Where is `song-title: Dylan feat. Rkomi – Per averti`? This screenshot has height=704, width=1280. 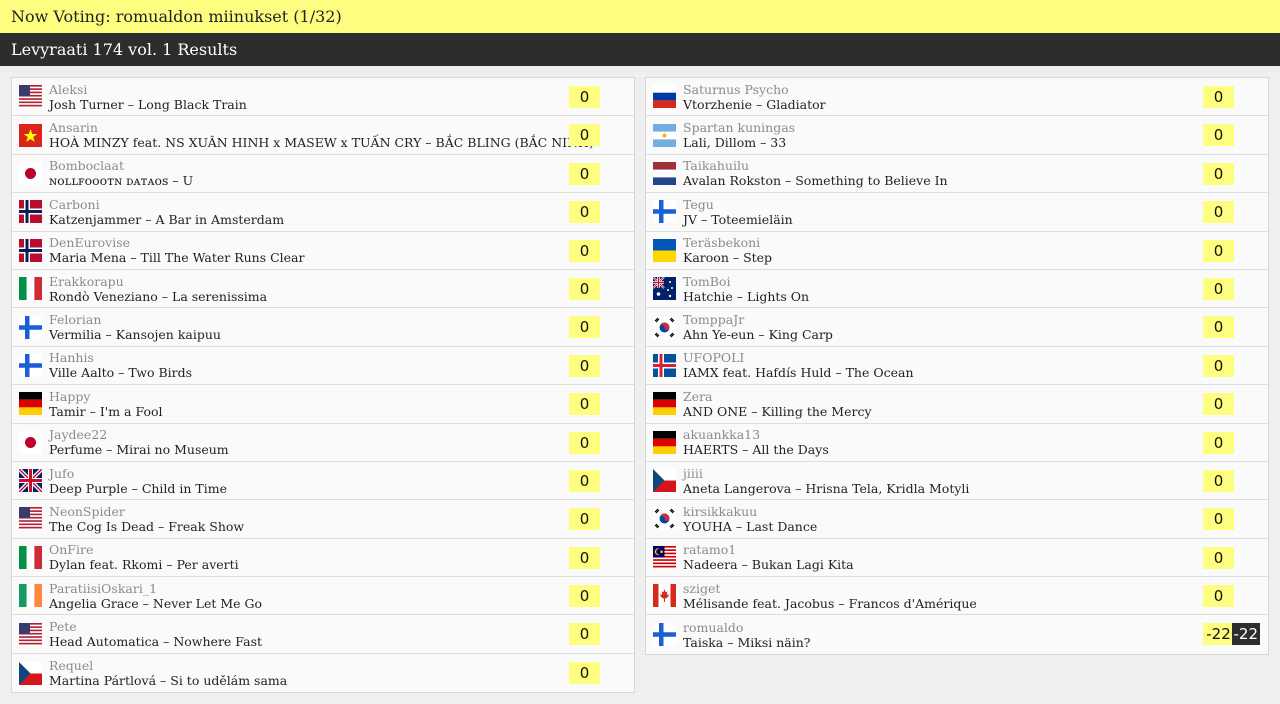 song-title: Dylan feat. Rkomi – Per averti is located at coordinates (144, 565).